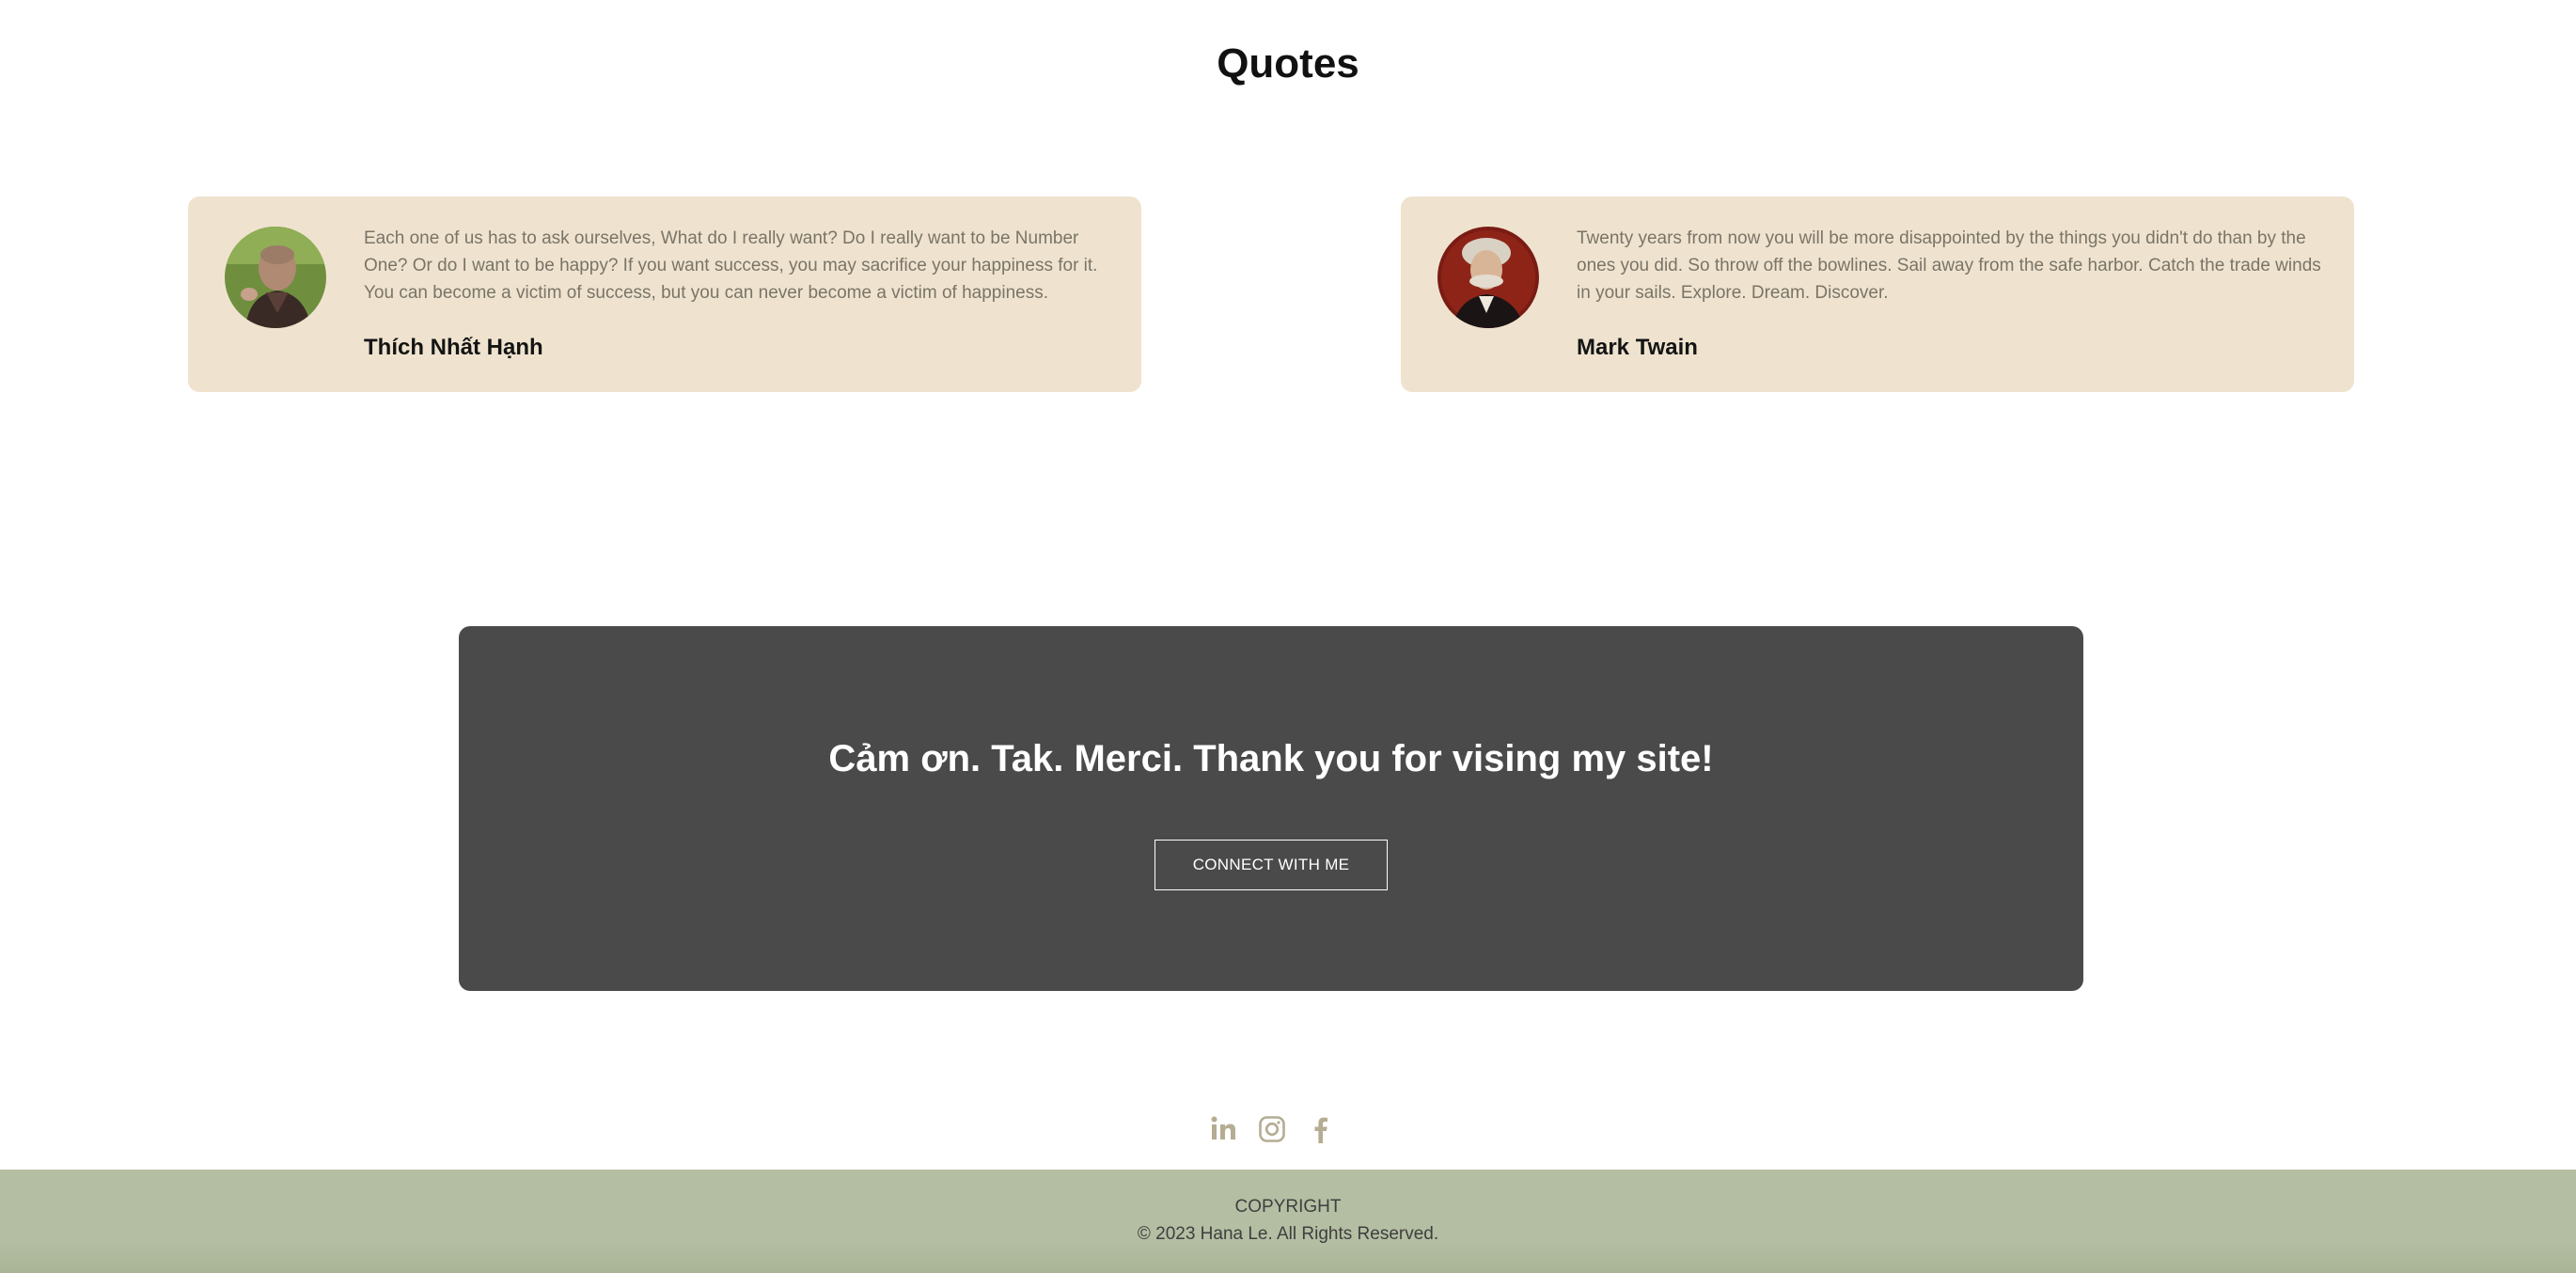 The width and height of the screenshot is (2576, 1273). Describe the element at coordinates (1271, 865) in the screenshot. I see `connect-with-me-button: CONNECT WITH ME` at that location.